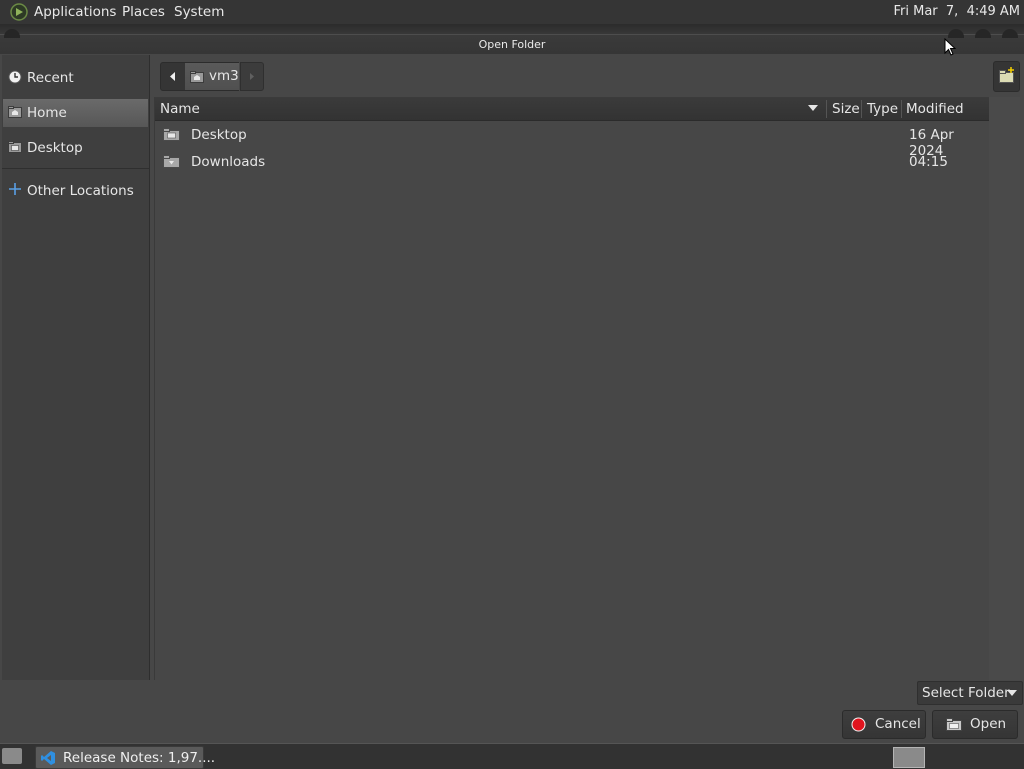 This screenshot has height=769, width=1024. Describe the element at coordinates (75, 12) in the screenshot. I see `applications-menu: Applications` at that location.